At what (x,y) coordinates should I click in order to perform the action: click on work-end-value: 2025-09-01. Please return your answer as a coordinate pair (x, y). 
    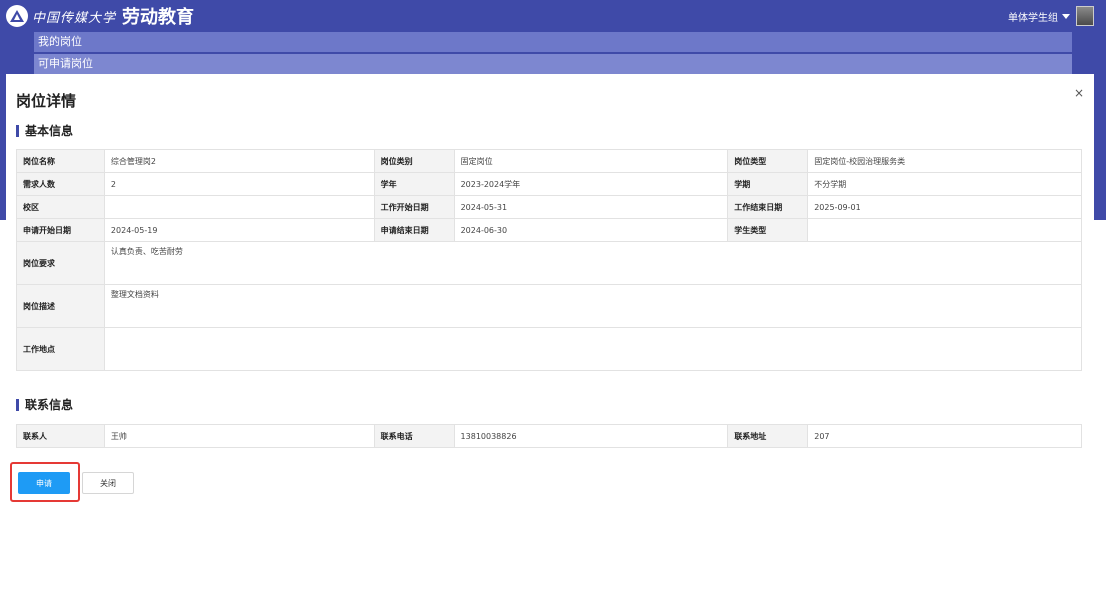
    Looking at the image, I should click on (944, 207).